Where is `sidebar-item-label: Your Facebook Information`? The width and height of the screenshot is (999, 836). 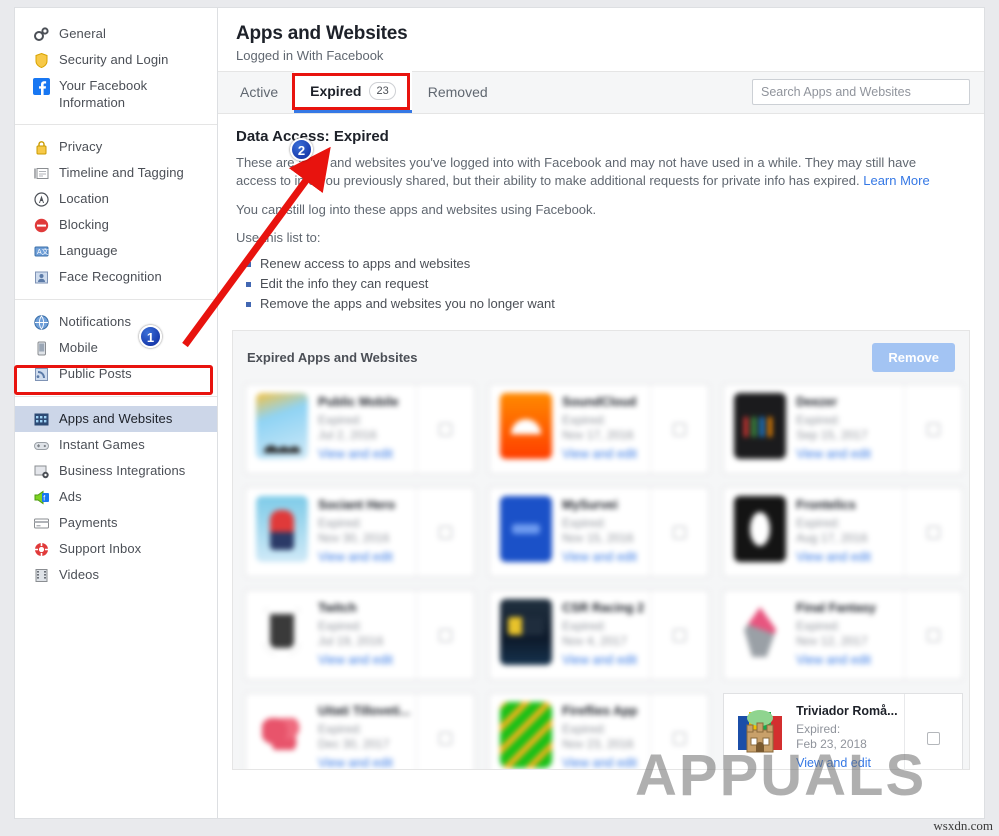
sidebar-item-label: Your Facebook Information is located at coordinates (103, 94).